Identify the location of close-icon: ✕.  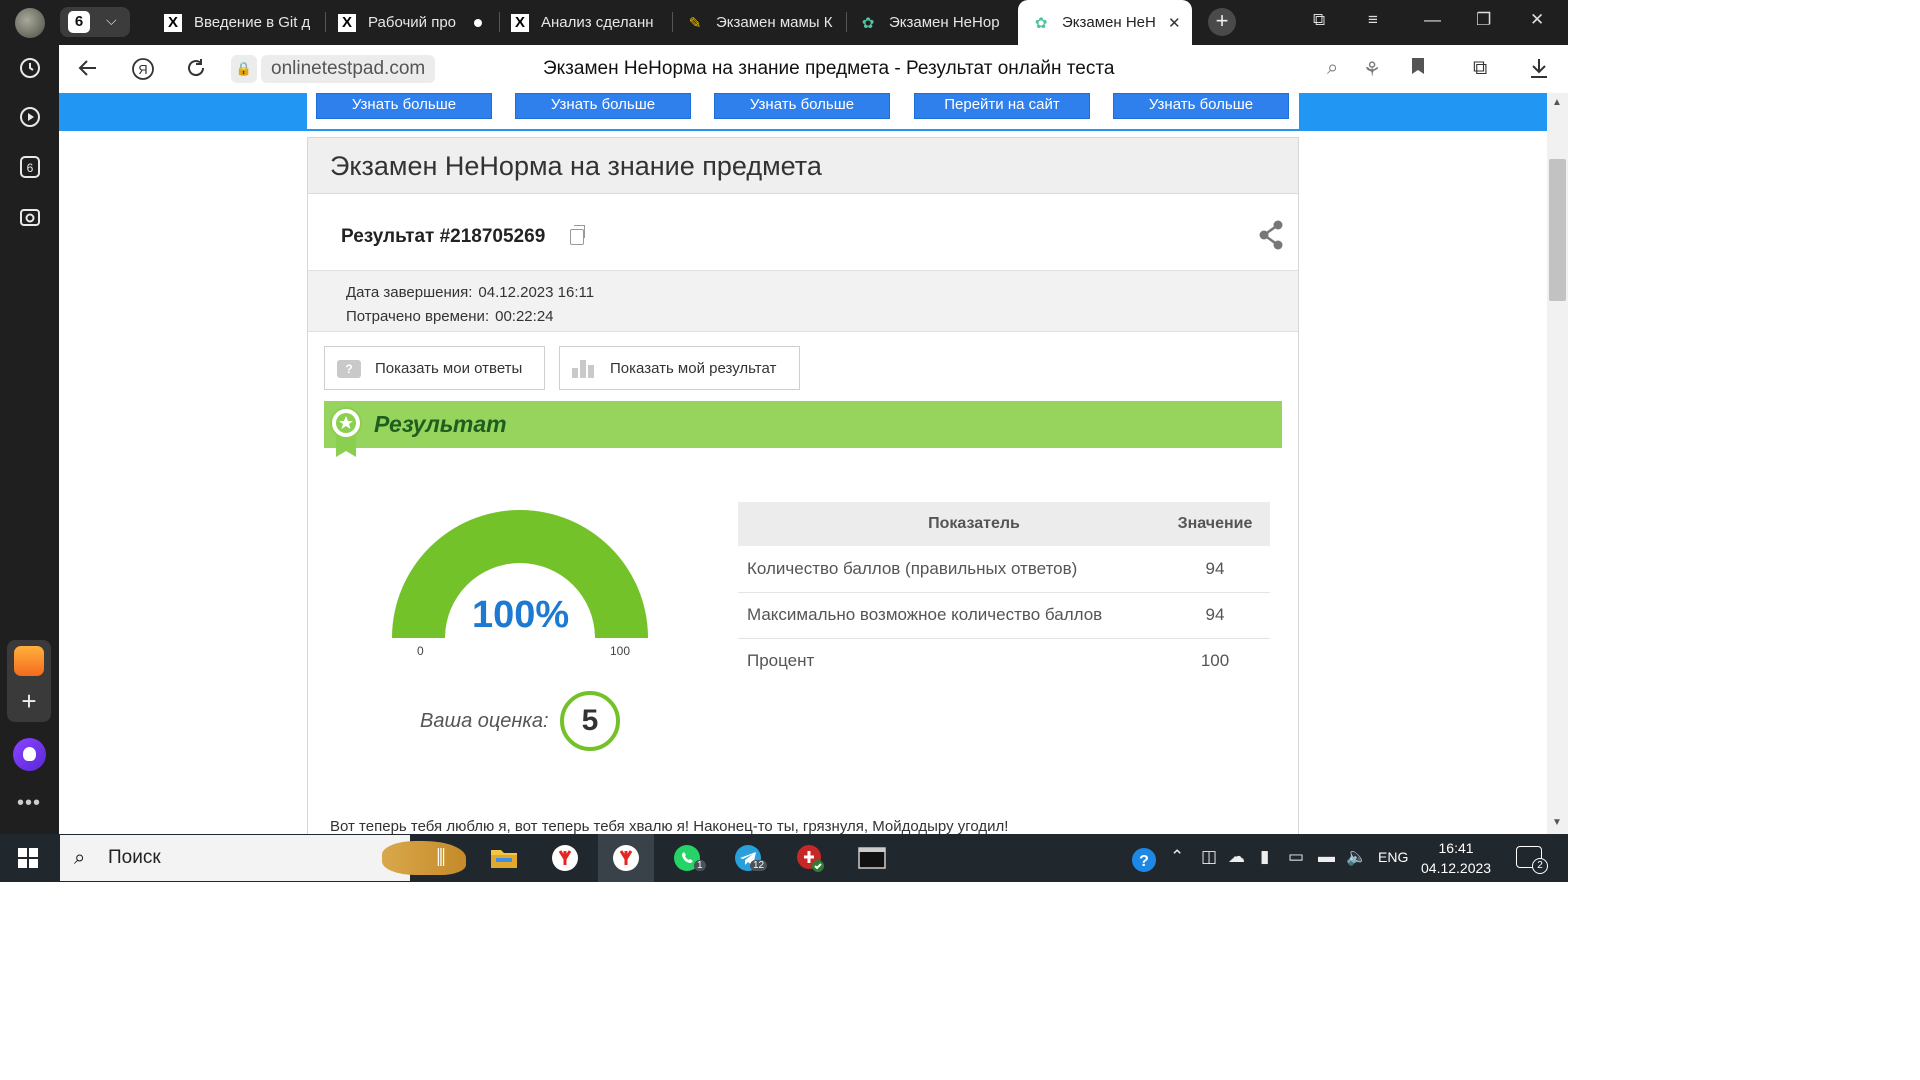
(1174, 23).